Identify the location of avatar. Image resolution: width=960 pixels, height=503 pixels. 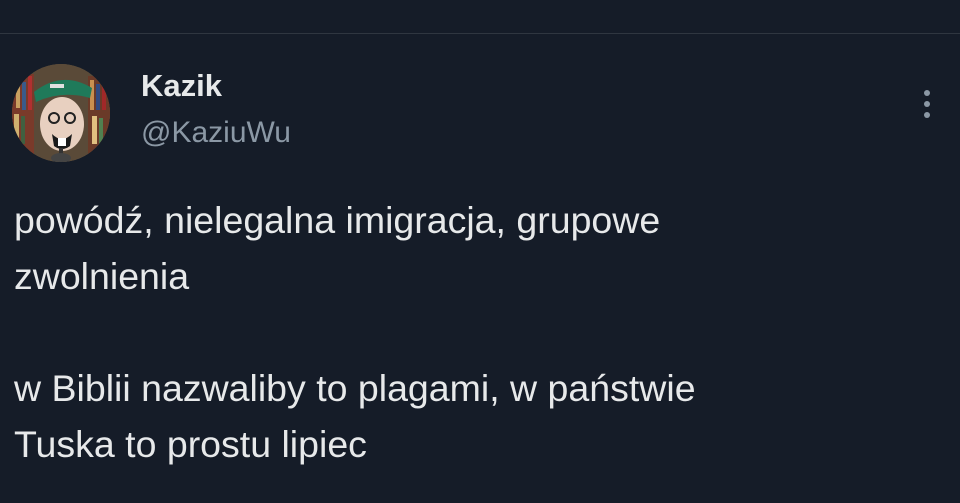
(61, 113).